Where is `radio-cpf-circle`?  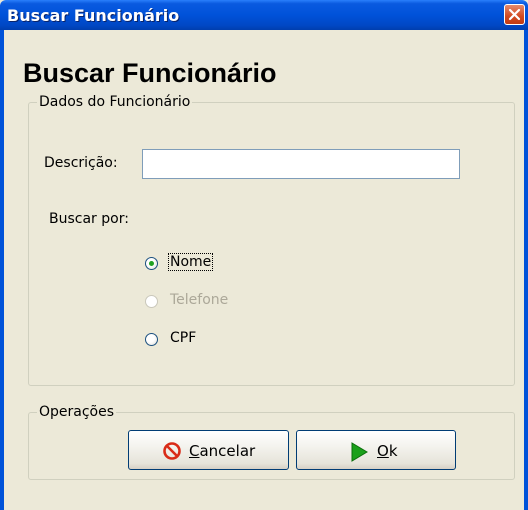 radio-cpf-circle is located at coordinates (151, 339).